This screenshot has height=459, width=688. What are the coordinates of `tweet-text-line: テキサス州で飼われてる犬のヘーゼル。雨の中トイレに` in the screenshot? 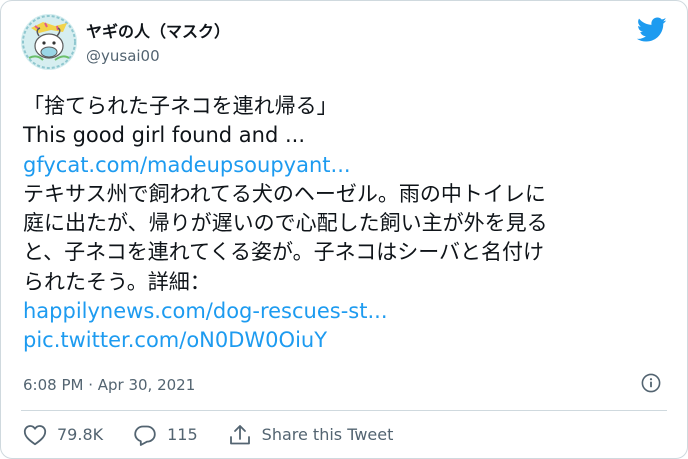 It's located at (284, 193).